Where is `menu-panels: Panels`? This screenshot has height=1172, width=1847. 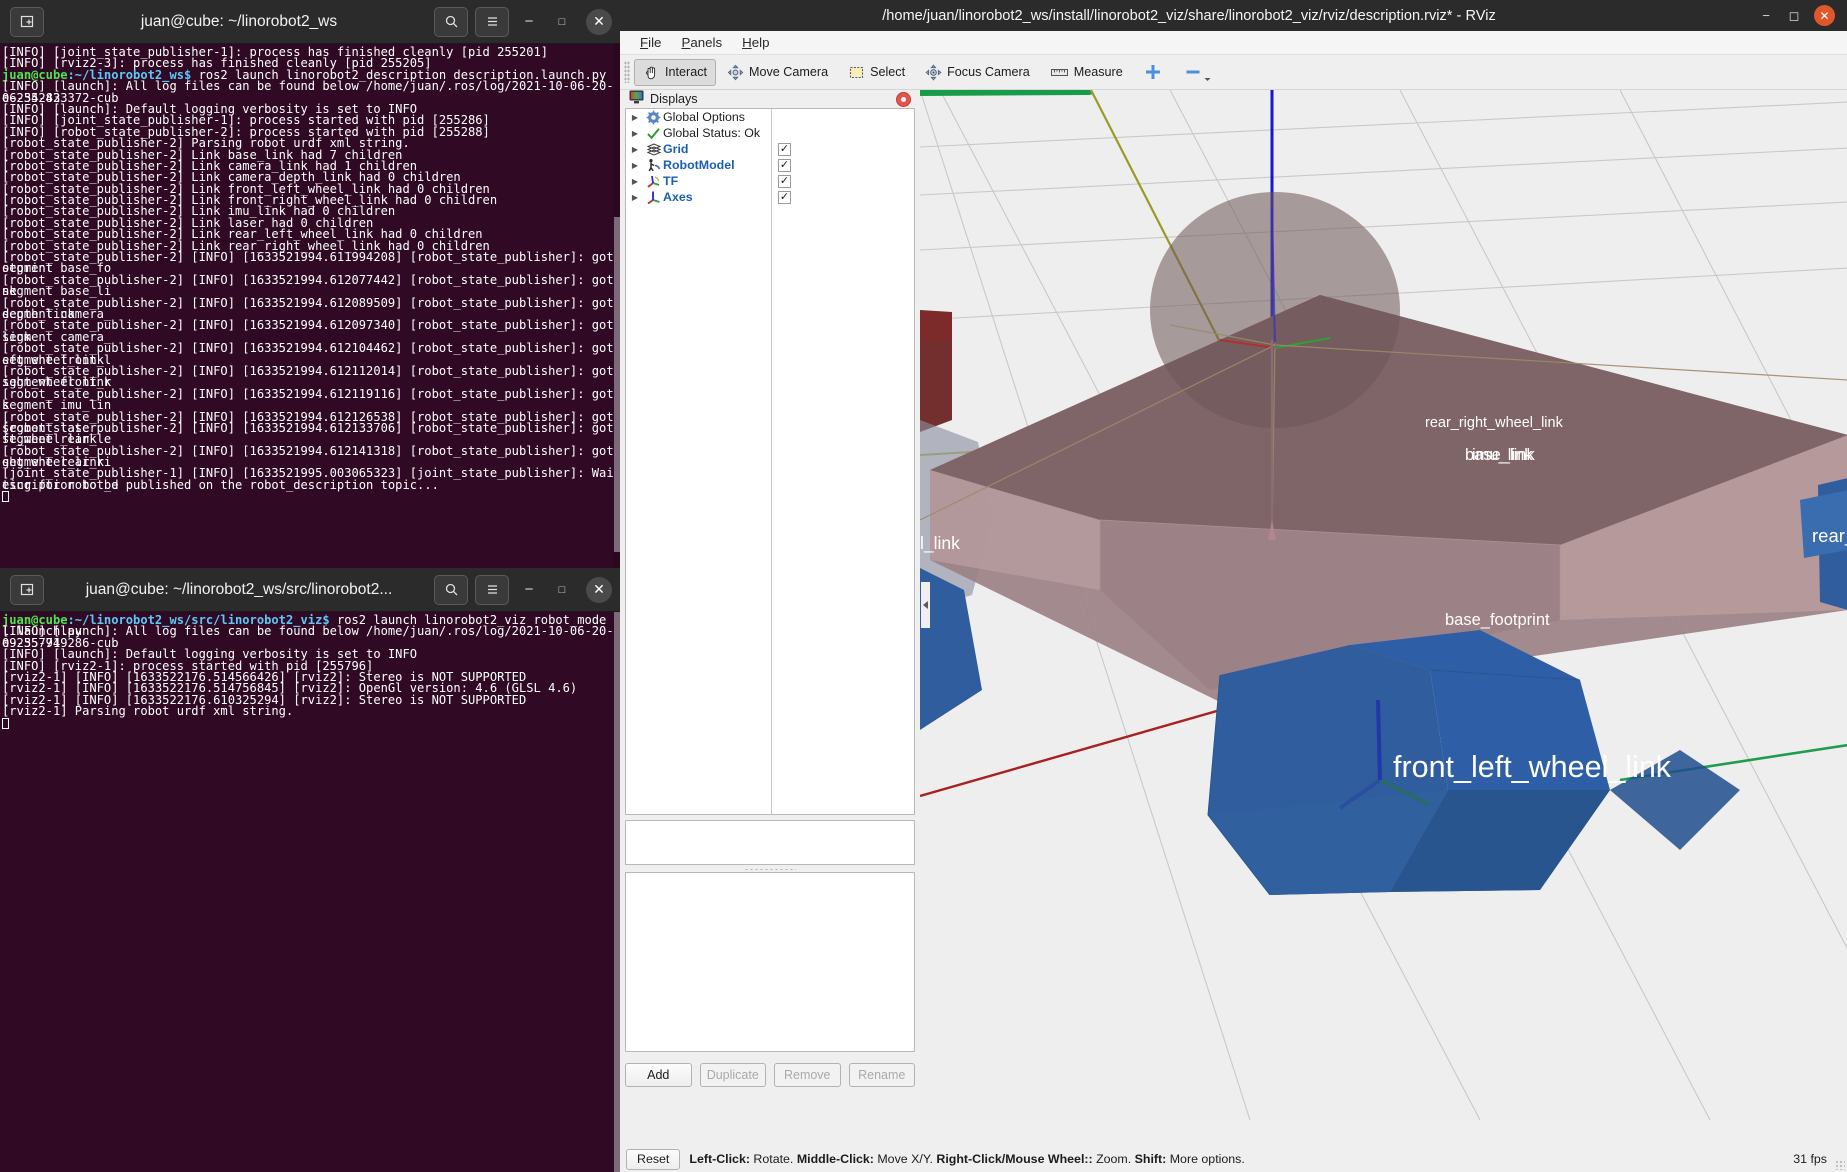 menu-panels: Panels is located at coordinates (701, 42).